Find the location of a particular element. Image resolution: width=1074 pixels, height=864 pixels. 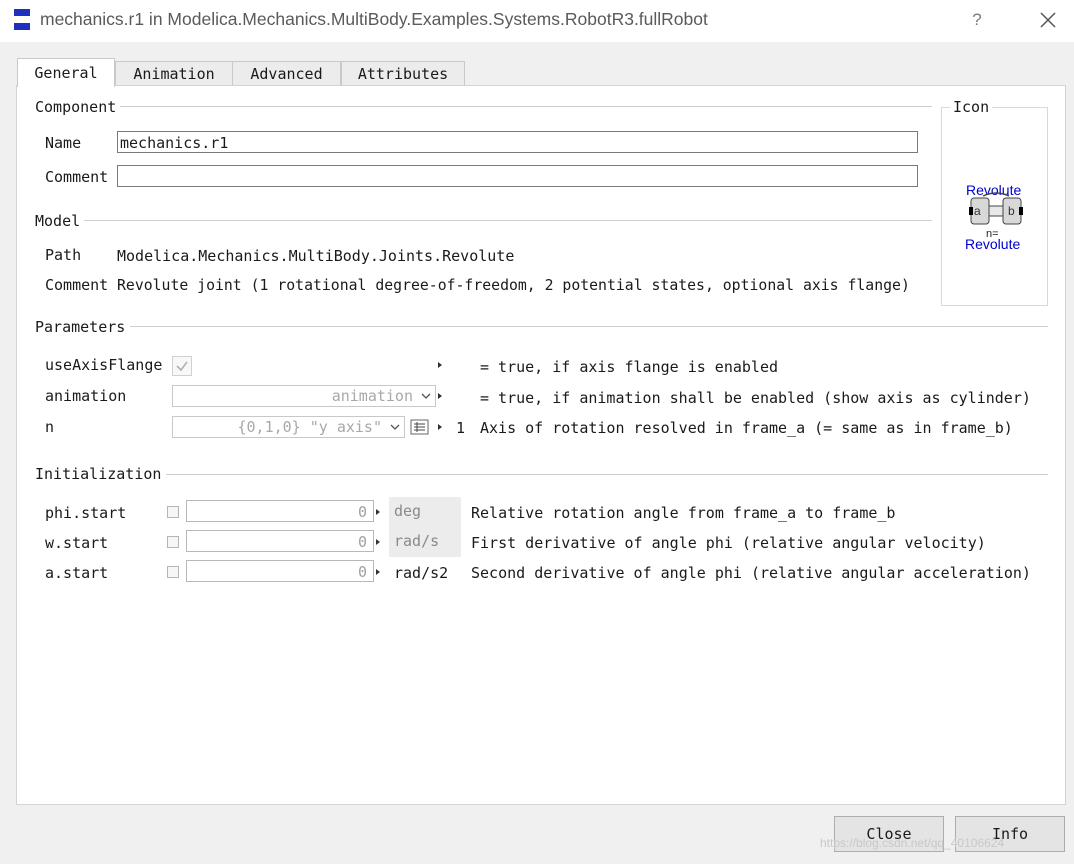

init-name: a.start is located at coordinates (77, 573).